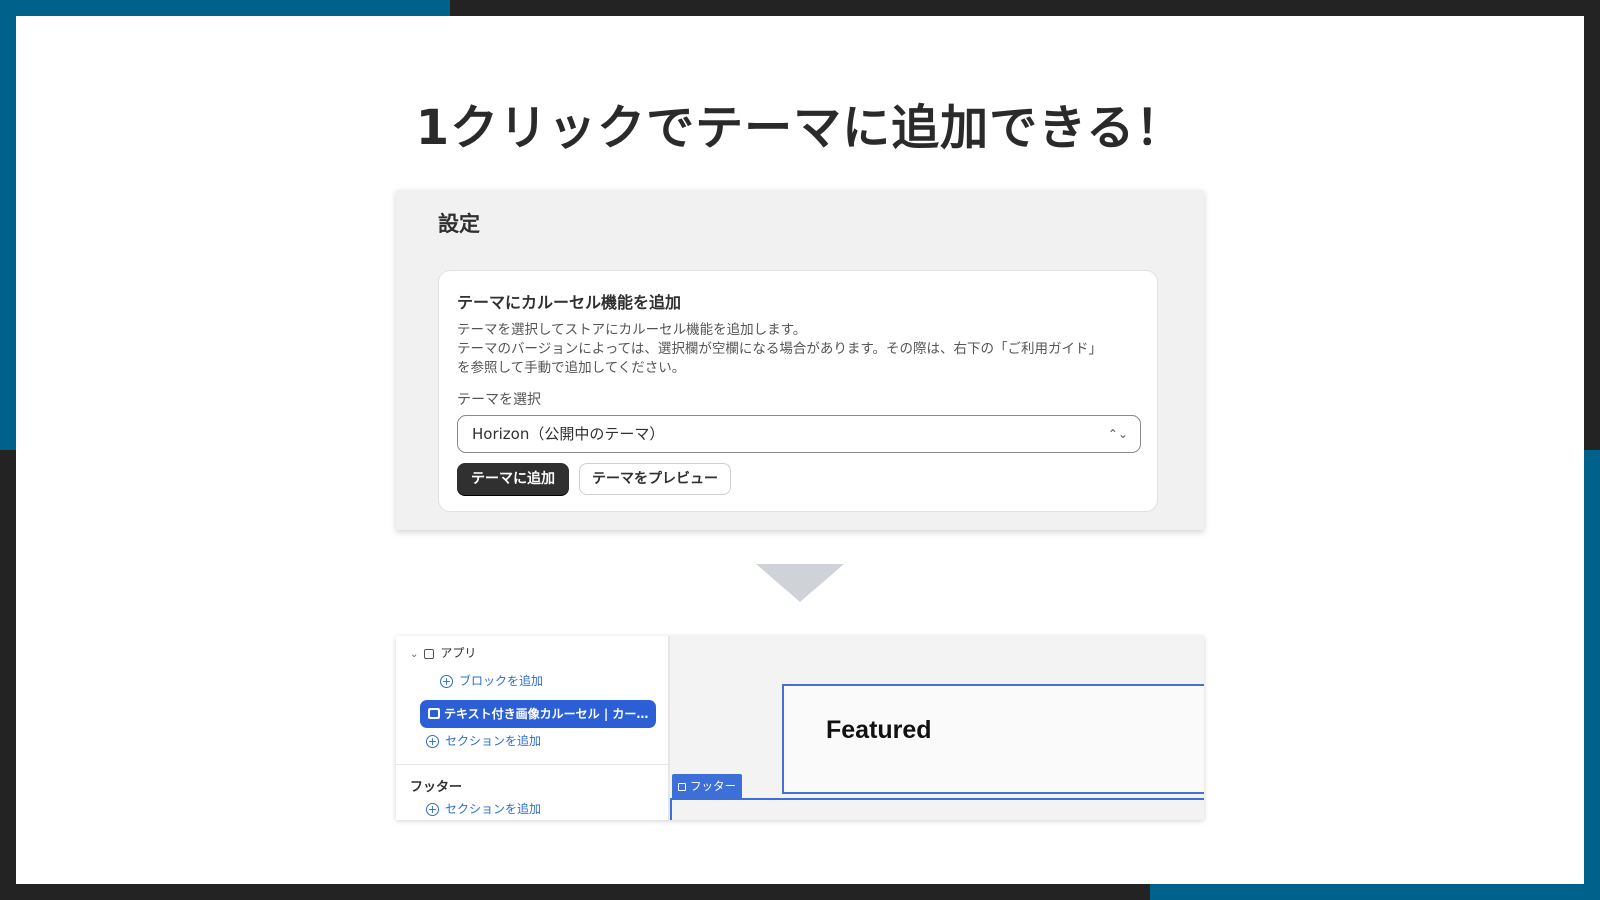  I want to click on down-arrow-icon, so click(800, 583).